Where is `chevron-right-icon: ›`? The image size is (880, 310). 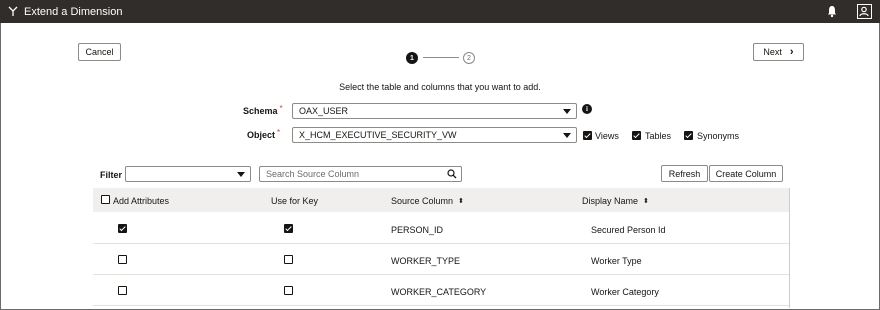
chevron-right-icon: › is located at coordinates (791, 51).